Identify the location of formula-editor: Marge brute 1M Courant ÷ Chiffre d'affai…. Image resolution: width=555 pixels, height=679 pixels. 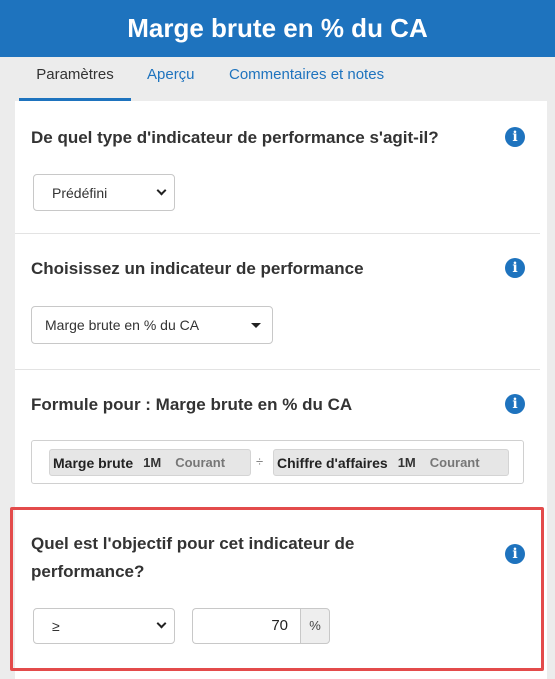
(277, 462).